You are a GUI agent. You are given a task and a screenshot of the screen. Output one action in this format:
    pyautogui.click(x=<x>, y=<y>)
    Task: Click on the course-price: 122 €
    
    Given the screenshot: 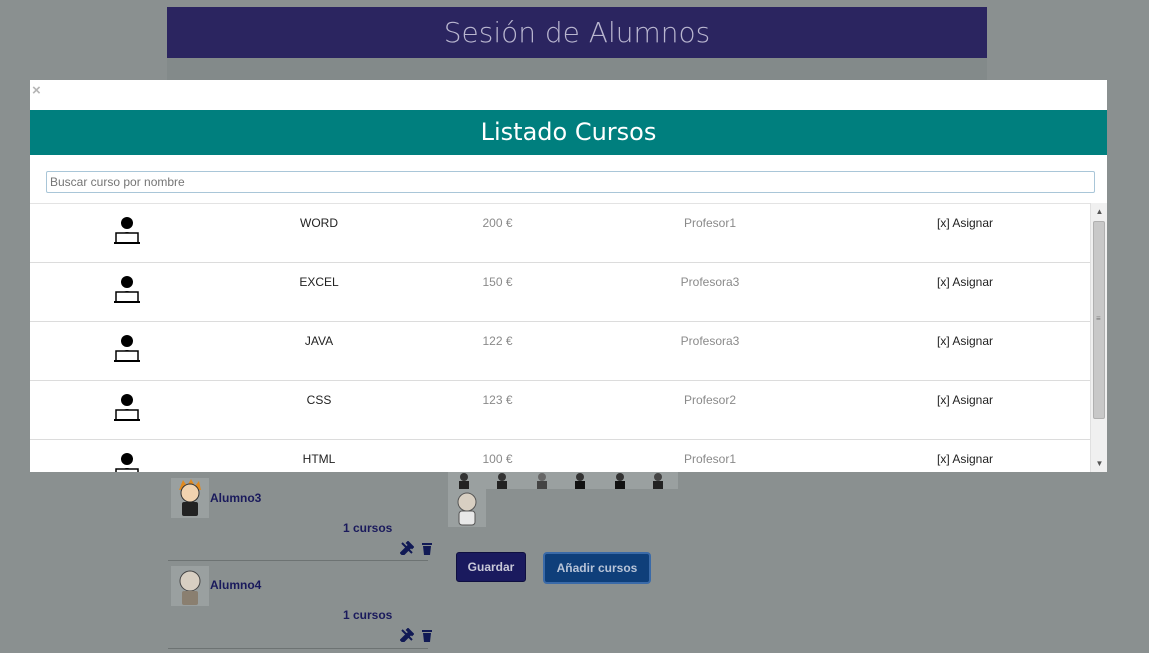 What is the action you would take?
    pyautogui.click(x=497, y=341)
    